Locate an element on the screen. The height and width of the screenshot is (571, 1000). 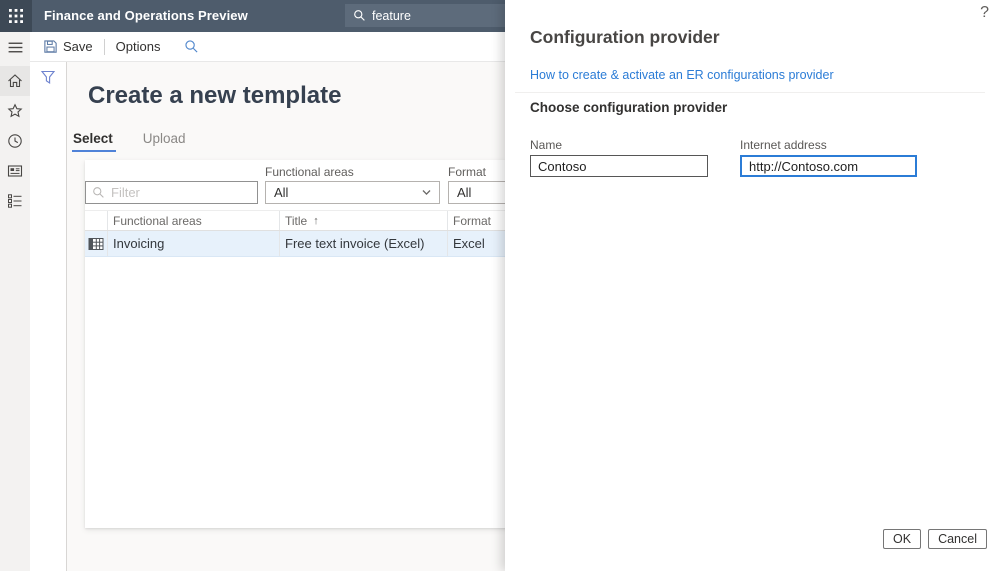
hamburger-icon is located at coordinates (15, 47).